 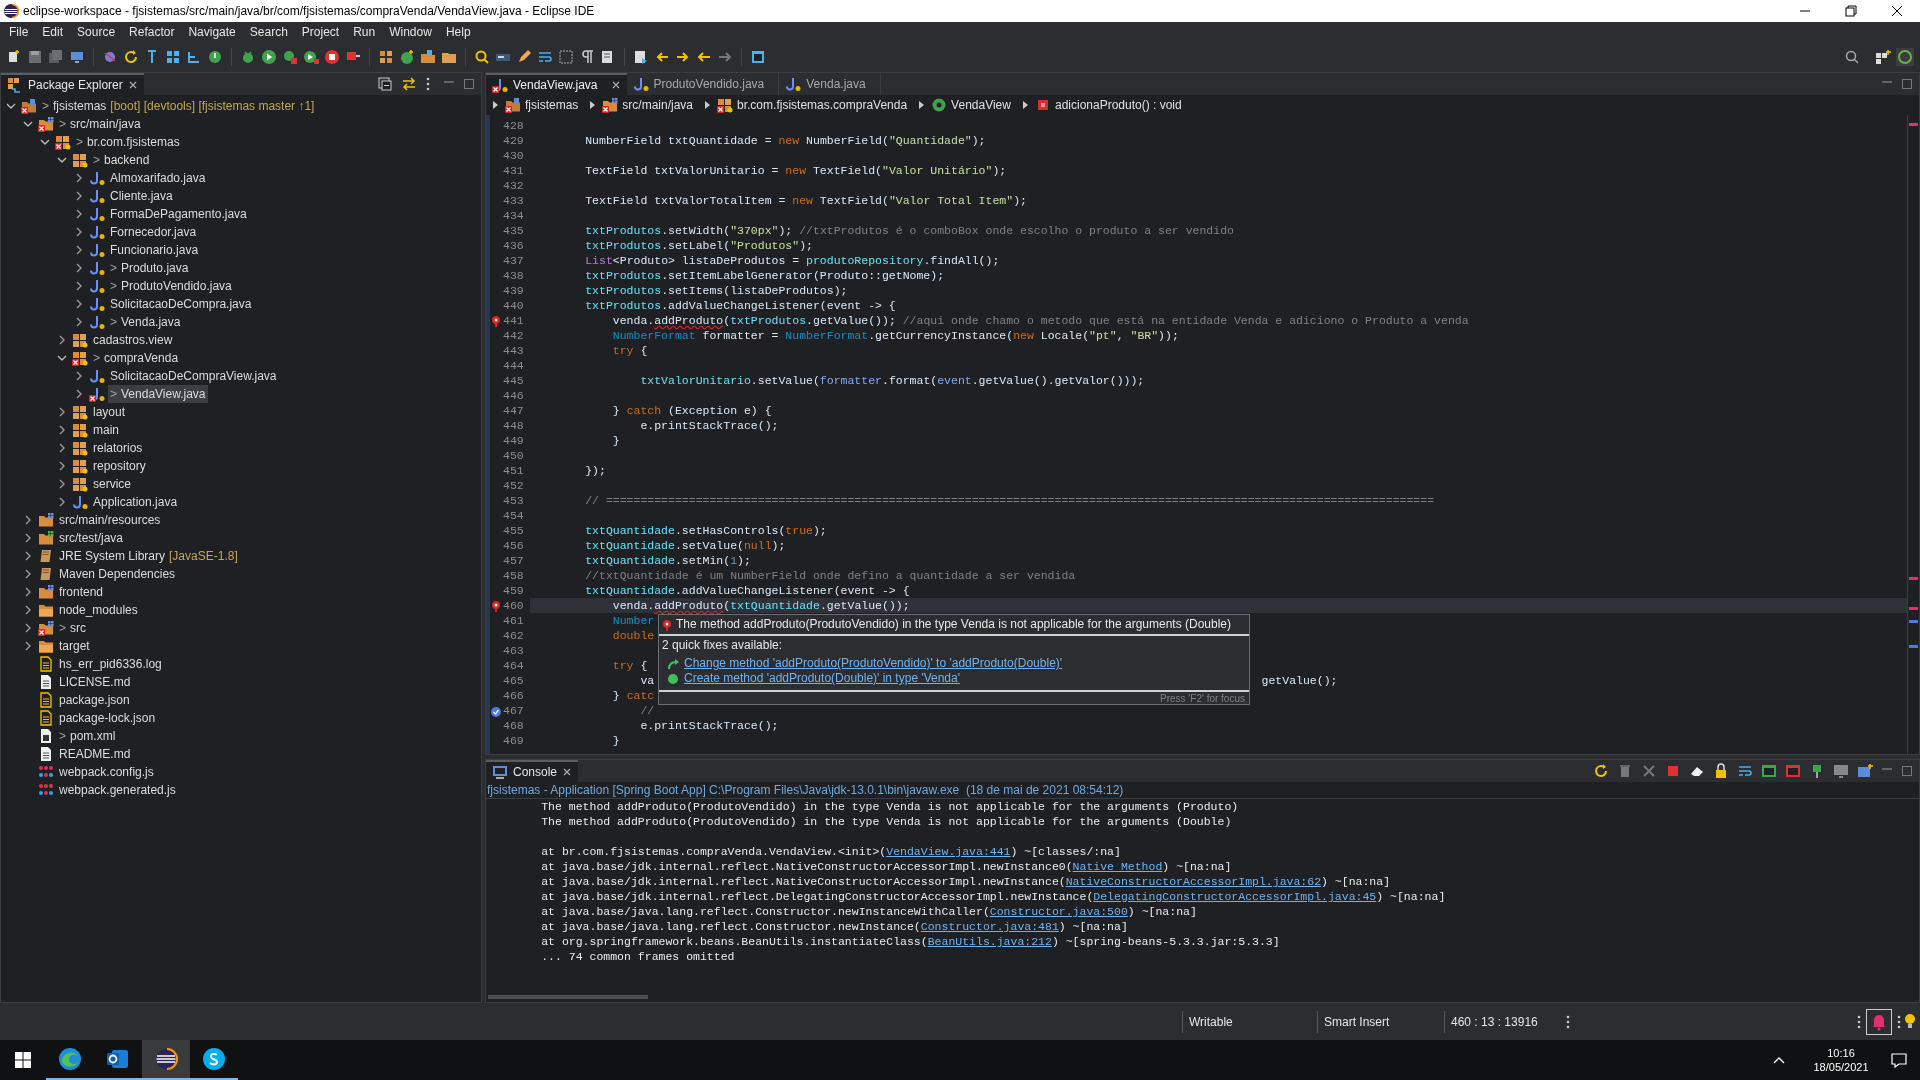 What do you see at coordinates (14, 57) in the screenshot?
I see `new-file-icon` at bounding box center [14, 57].